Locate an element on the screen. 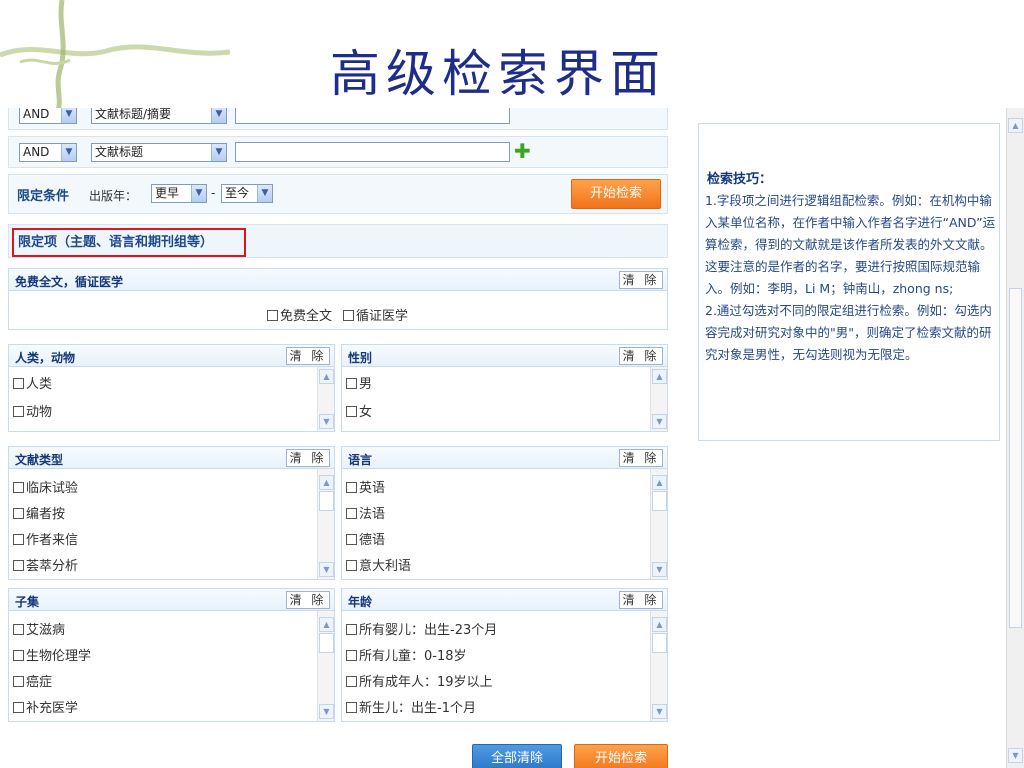  year-from-select: 更早 ▼ is located at coordinates (179, 193).